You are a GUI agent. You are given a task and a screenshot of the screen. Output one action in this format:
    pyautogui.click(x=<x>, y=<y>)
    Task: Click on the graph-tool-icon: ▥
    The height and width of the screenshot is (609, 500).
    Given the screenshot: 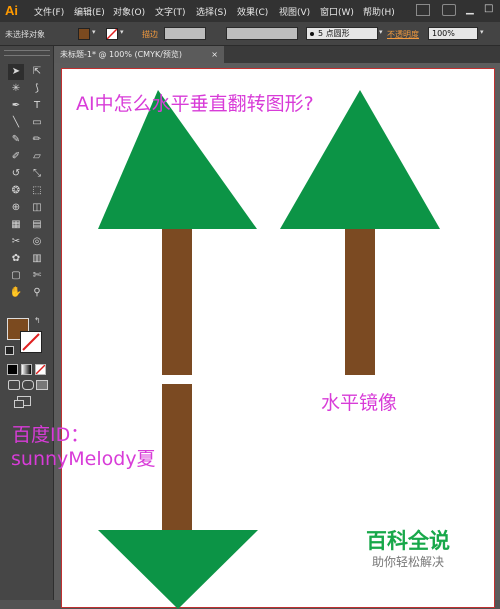 What is the action you would take?
    pyautogui.click(x=37, y=259)
    